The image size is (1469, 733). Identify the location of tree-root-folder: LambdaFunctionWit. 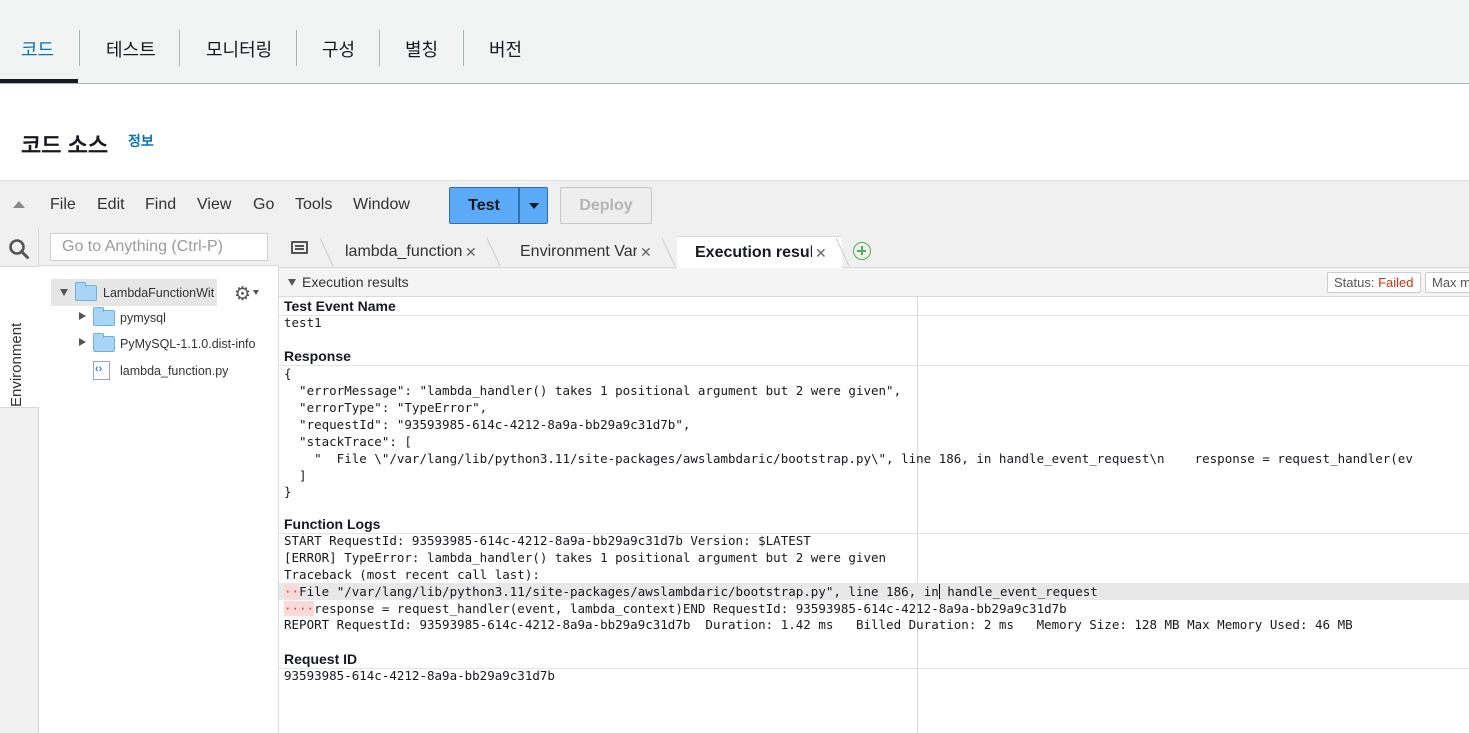
(134, 292).